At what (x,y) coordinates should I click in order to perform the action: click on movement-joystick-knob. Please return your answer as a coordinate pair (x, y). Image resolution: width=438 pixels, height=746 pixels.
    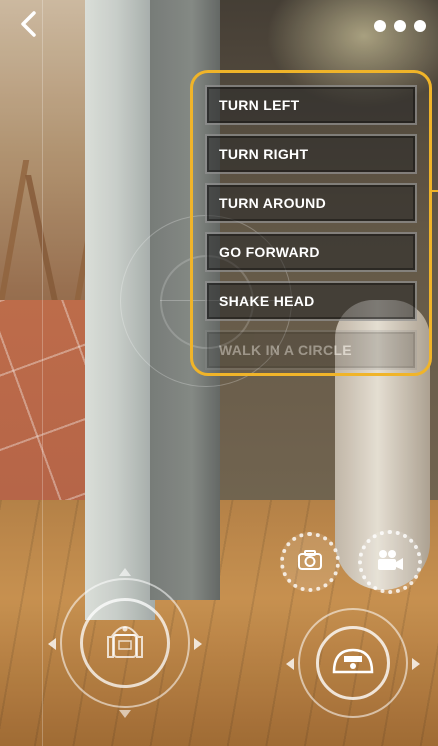
    Looking at the image, I should click on (125, 643).